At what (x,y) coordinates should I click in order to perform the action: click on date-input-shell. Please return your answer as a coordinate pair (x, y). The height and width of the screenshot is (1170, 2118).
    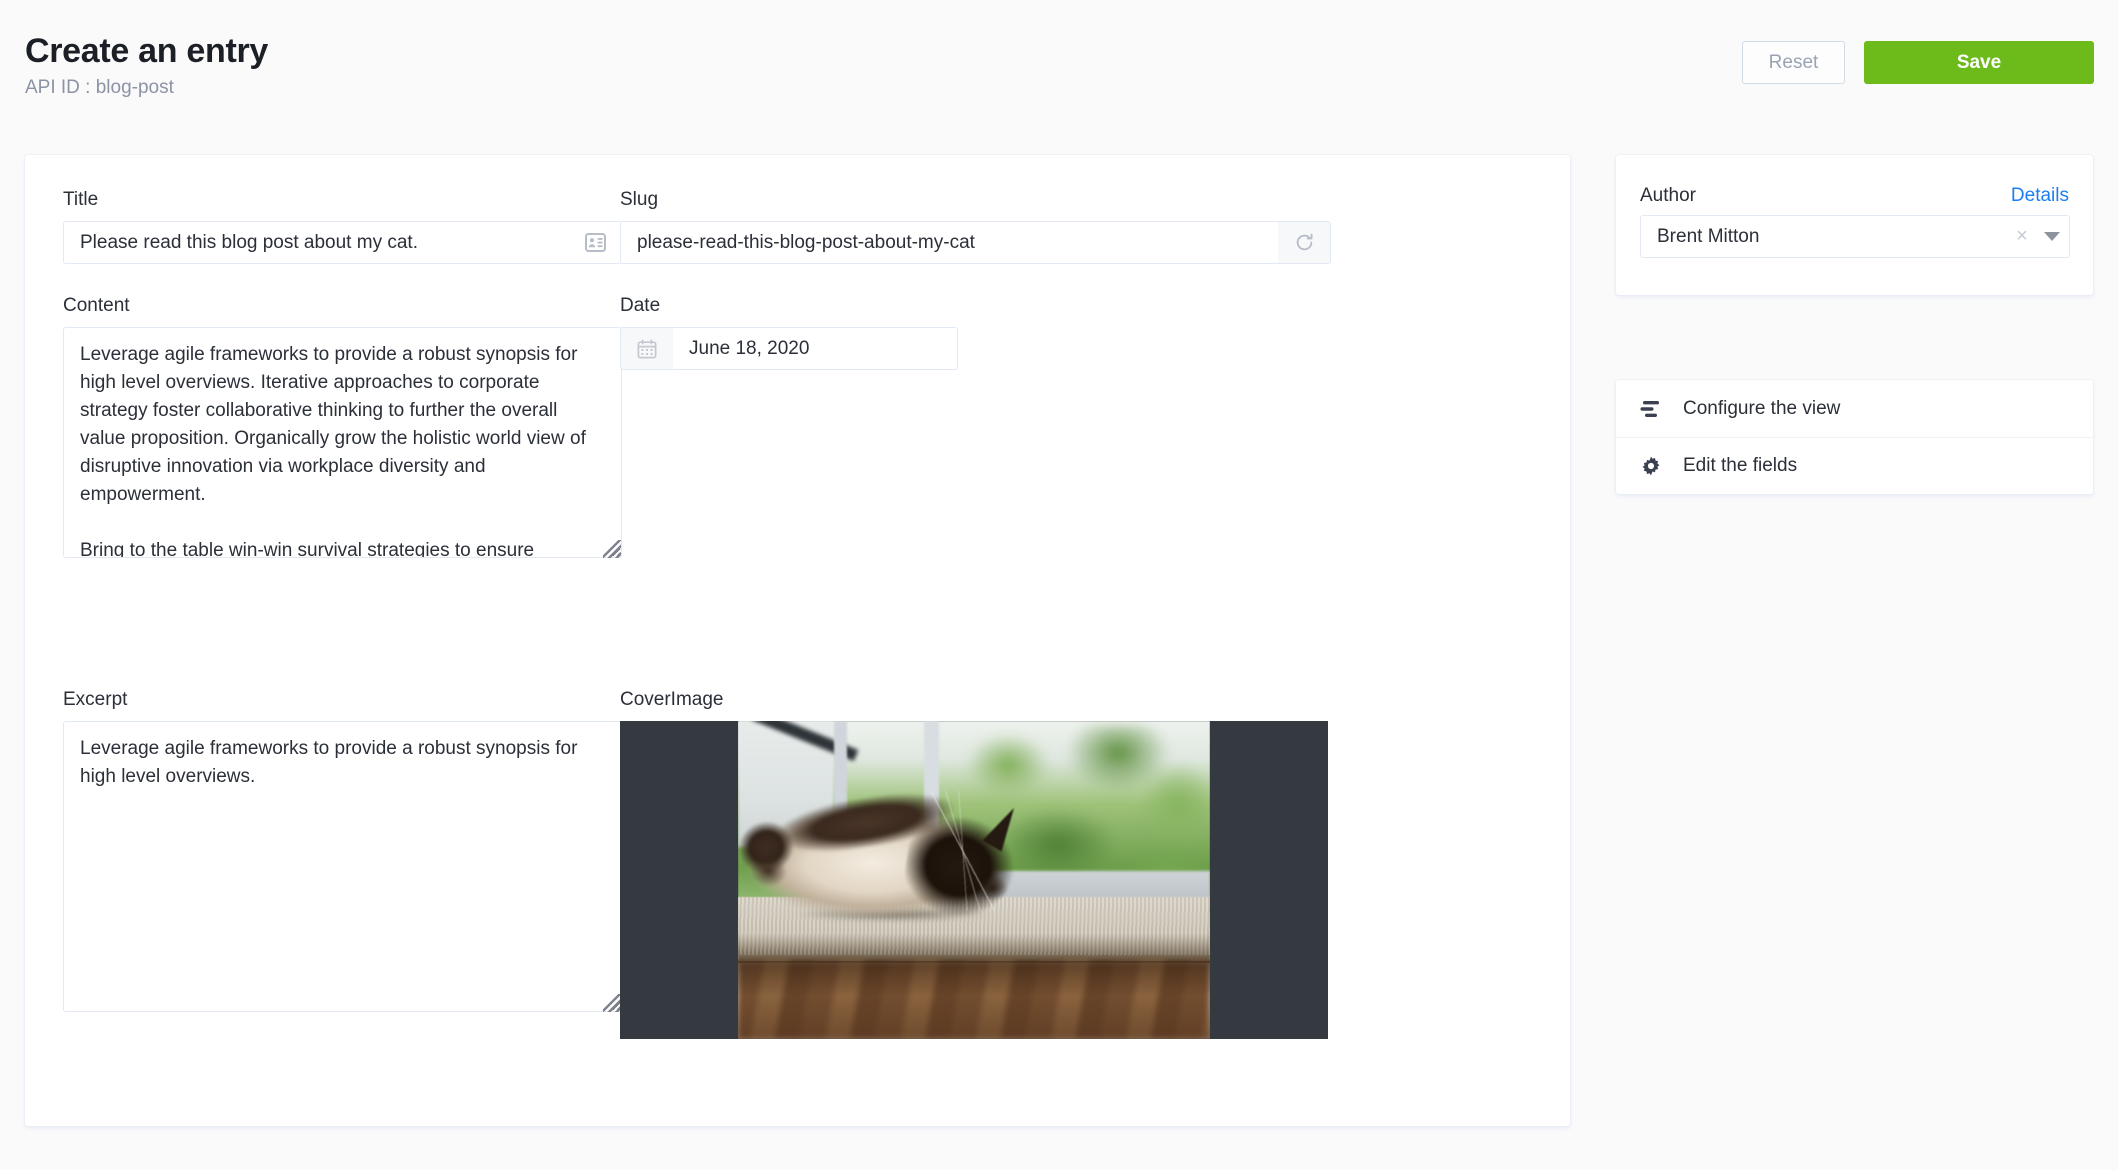
    Looking at the image, I should click on (789, 348).